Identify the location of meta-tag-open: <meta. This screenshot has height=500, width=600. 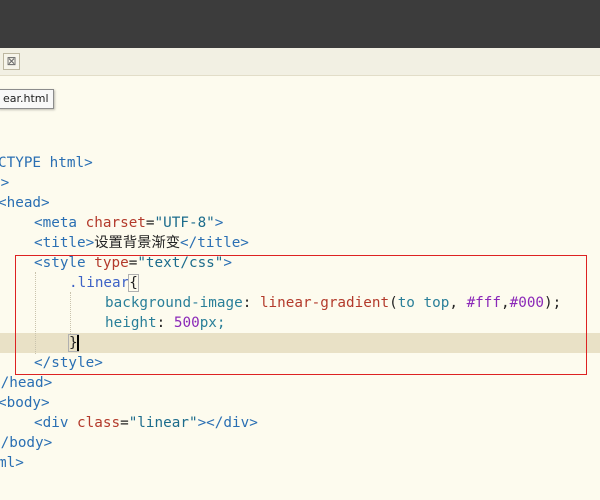
(60, 223).